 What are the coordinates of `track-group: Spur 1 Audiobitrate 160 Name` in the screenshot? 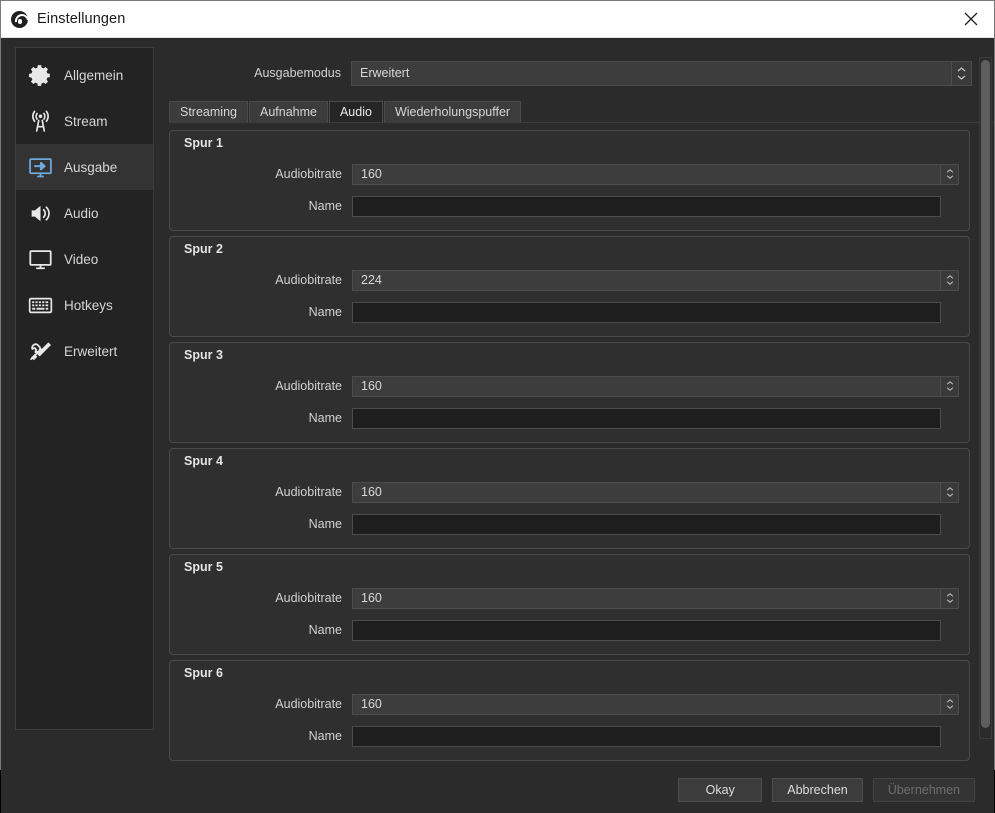 It's located at (569, 180).